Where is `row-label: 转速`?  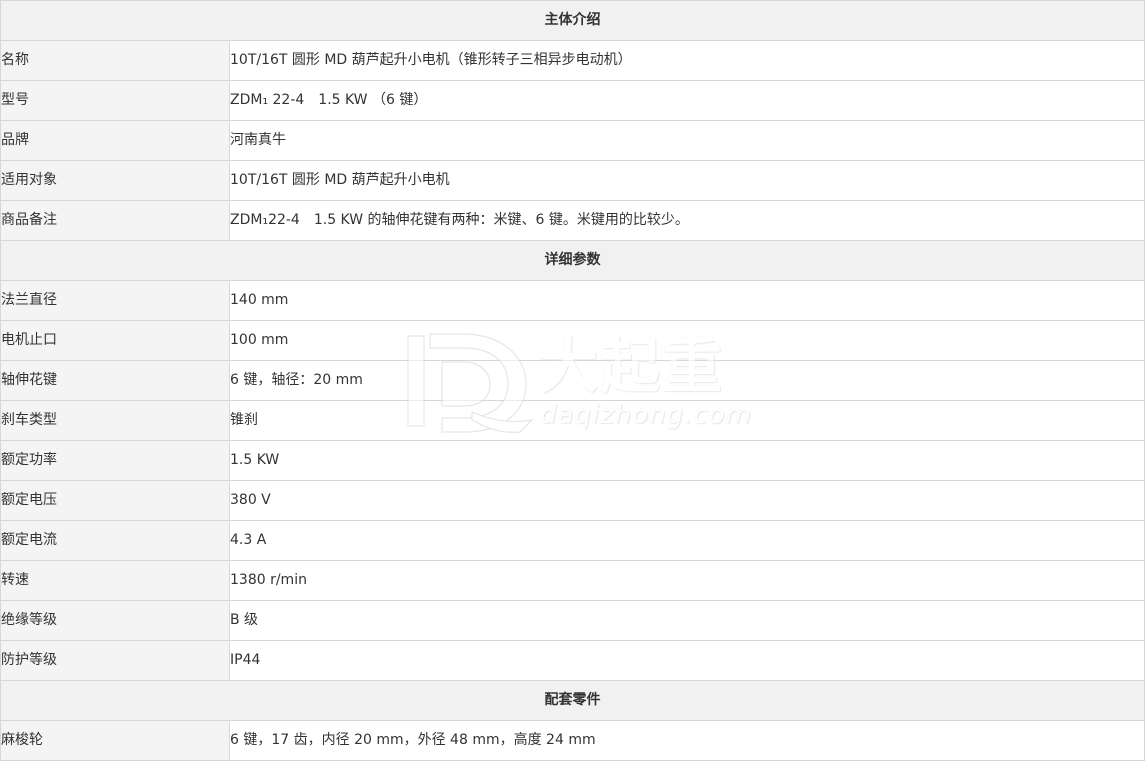 row-label: 转速 is located at coordinates (115, 580).